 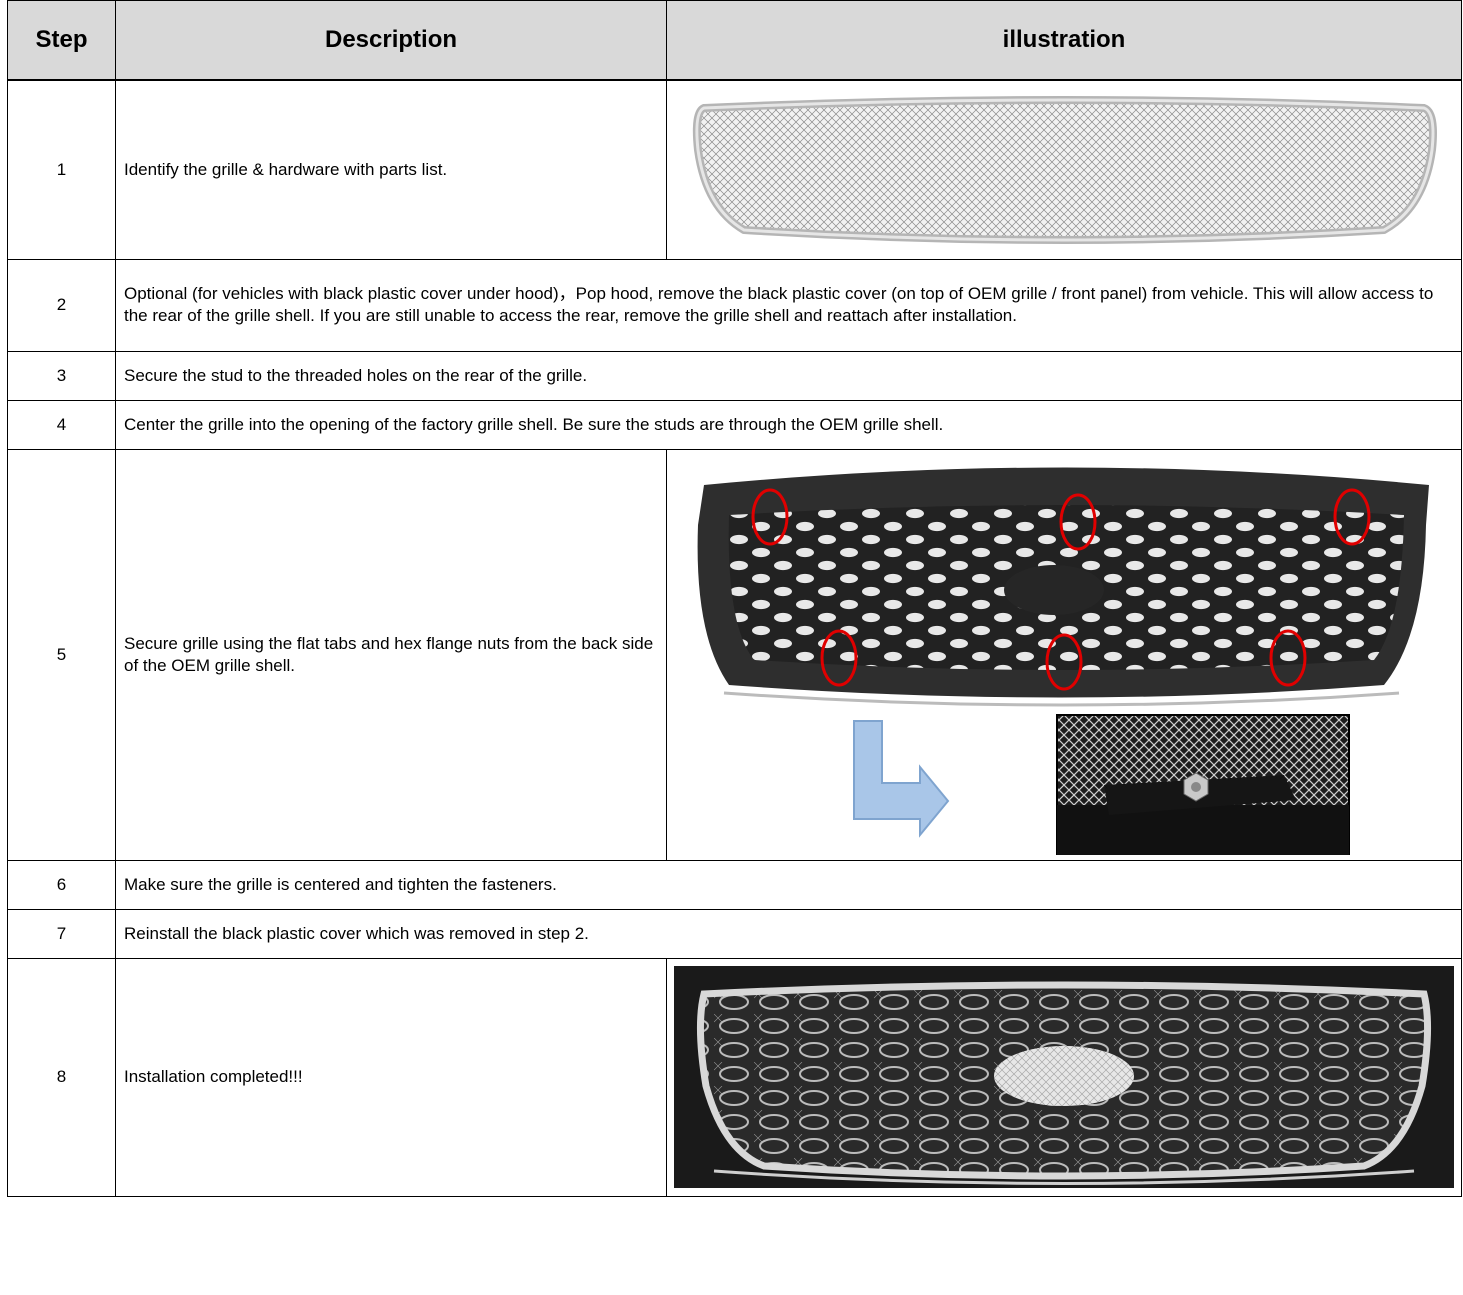 I want to click on table-header-row: Step Description illustration, so click(x=734, y=40).